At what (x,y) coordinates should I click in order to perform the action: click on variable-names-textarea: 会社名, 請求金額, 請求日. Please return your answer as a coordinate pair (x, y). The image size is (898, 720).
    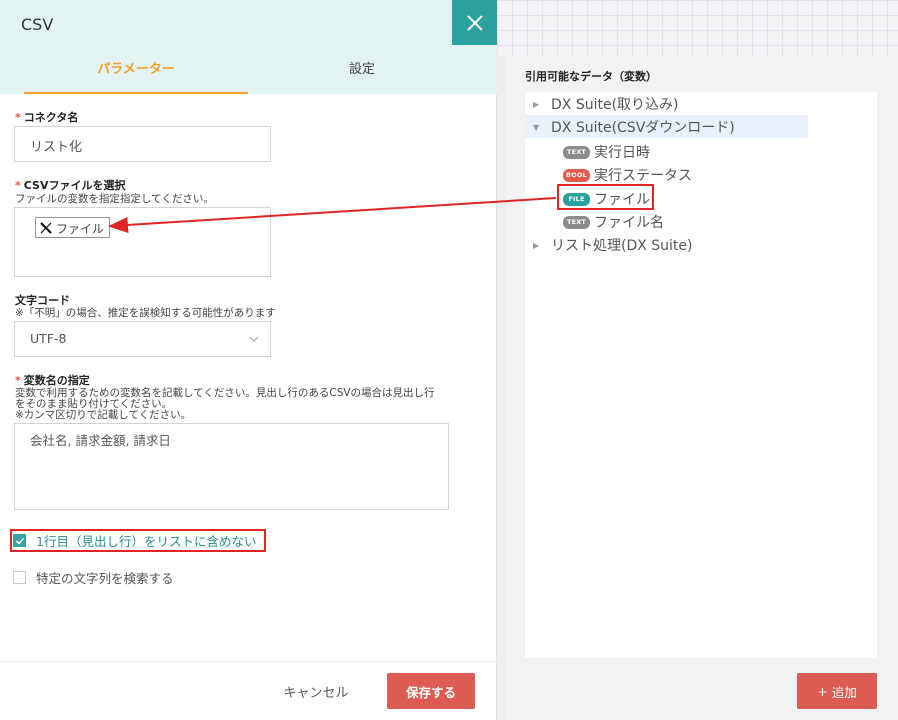
    Looking at the image, I should click on (231, 466).